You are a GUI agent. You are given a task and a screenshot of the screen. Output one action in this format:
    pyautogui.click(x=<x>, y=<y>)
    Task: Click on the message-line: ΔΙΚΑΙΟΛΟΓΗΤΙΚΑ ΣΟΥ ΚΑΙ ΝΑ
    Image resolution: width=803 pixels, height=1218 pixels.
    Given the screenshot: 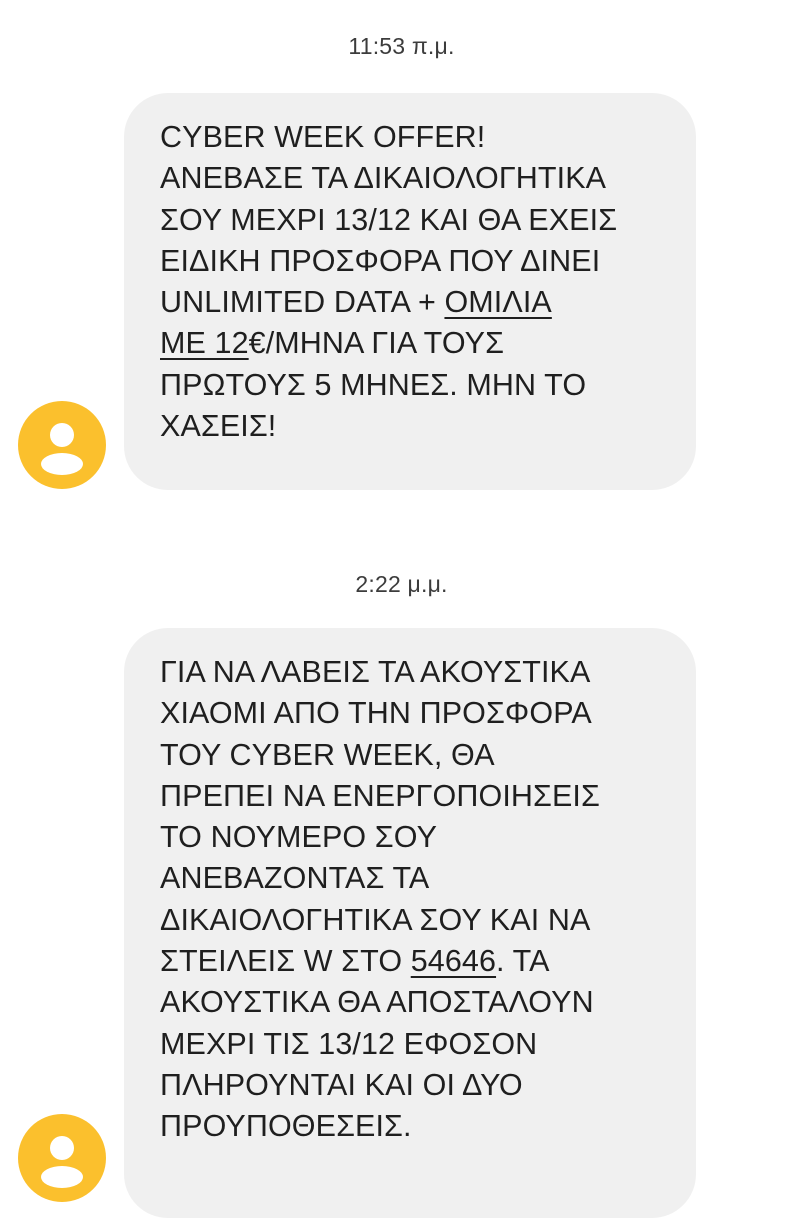 What is the action you would take?
    pyautogui.click(x=375, y=919)
    